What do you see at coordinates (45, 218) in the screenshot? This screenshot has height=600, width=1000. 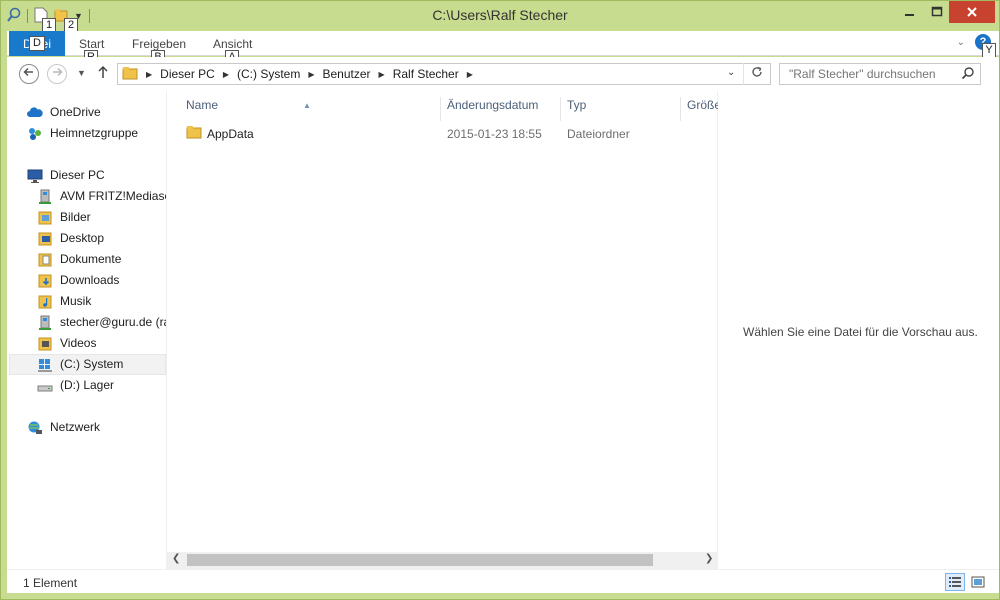 I see `pictures-folder-icon` at bounding box center [45, 218].